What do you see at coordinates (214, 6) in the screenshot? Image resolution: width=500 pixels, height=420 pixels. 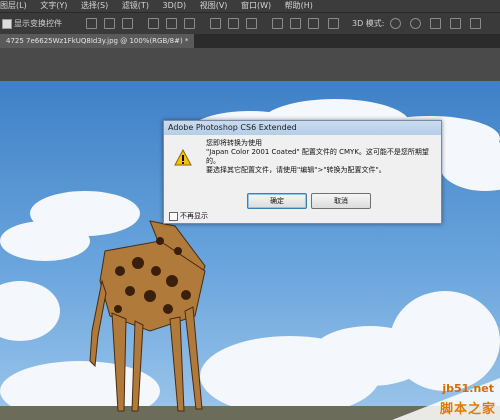 I see `menu-view: 视图(V)` at bounding box center [214, 6].